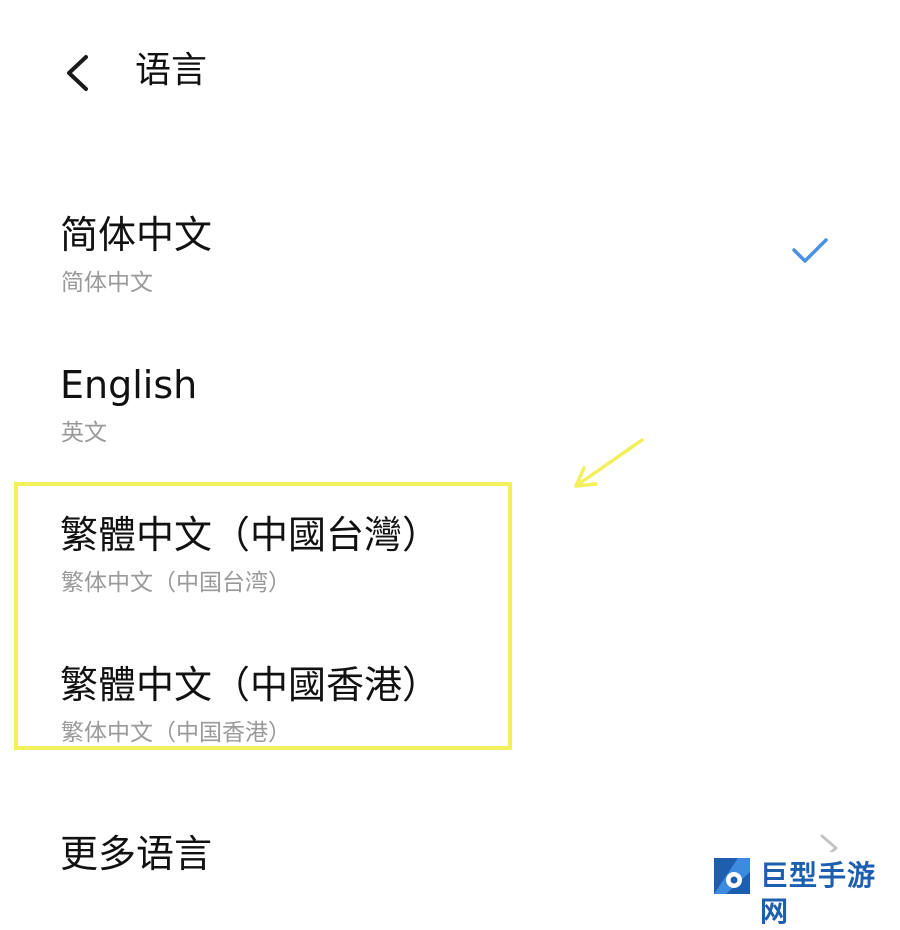 The image size is (900, 930). What do you see at coordinates (84, 433) in the screenshot?
I see `language-subtitle: 英文` at bounding box center [84, 433].